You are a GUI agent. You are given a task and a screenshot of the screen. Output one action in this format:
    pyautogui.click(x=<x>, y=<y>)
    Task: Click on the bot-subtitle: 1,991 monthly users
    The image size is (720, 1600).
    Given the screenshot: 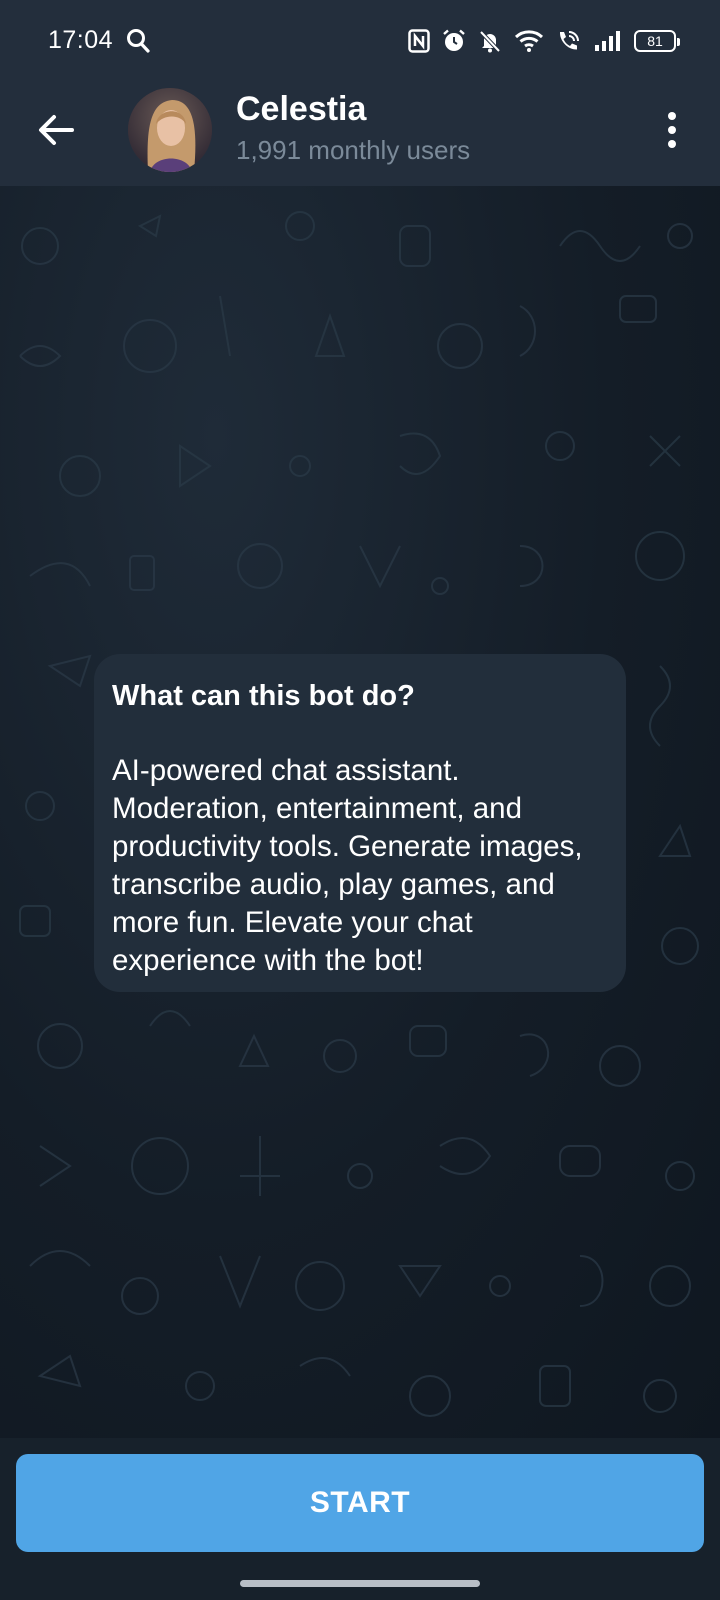 What is the action you would take?
    pyautogui.click(x=353, y=150)
    